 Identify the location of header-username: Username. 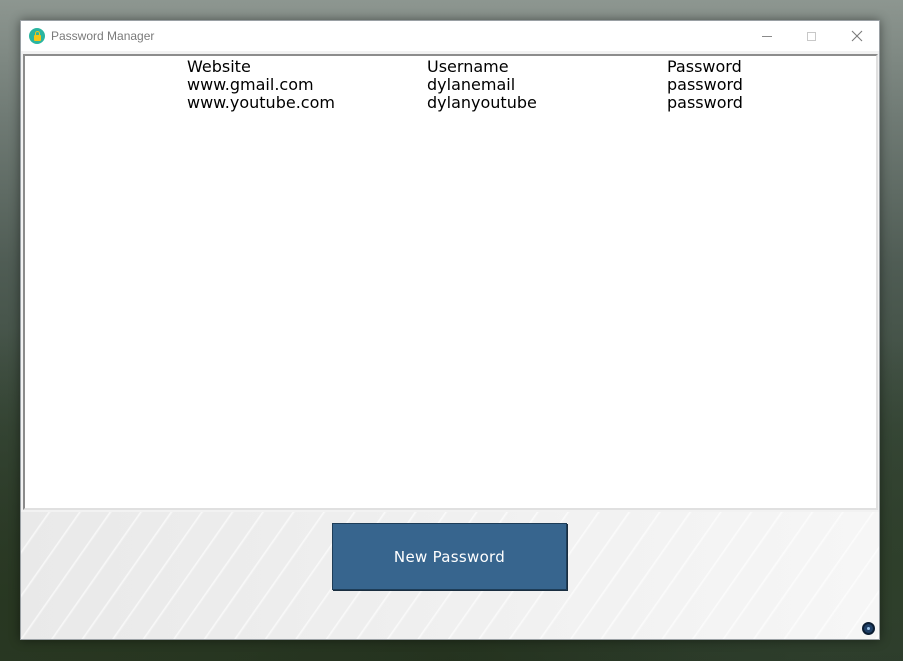
(468, 66).